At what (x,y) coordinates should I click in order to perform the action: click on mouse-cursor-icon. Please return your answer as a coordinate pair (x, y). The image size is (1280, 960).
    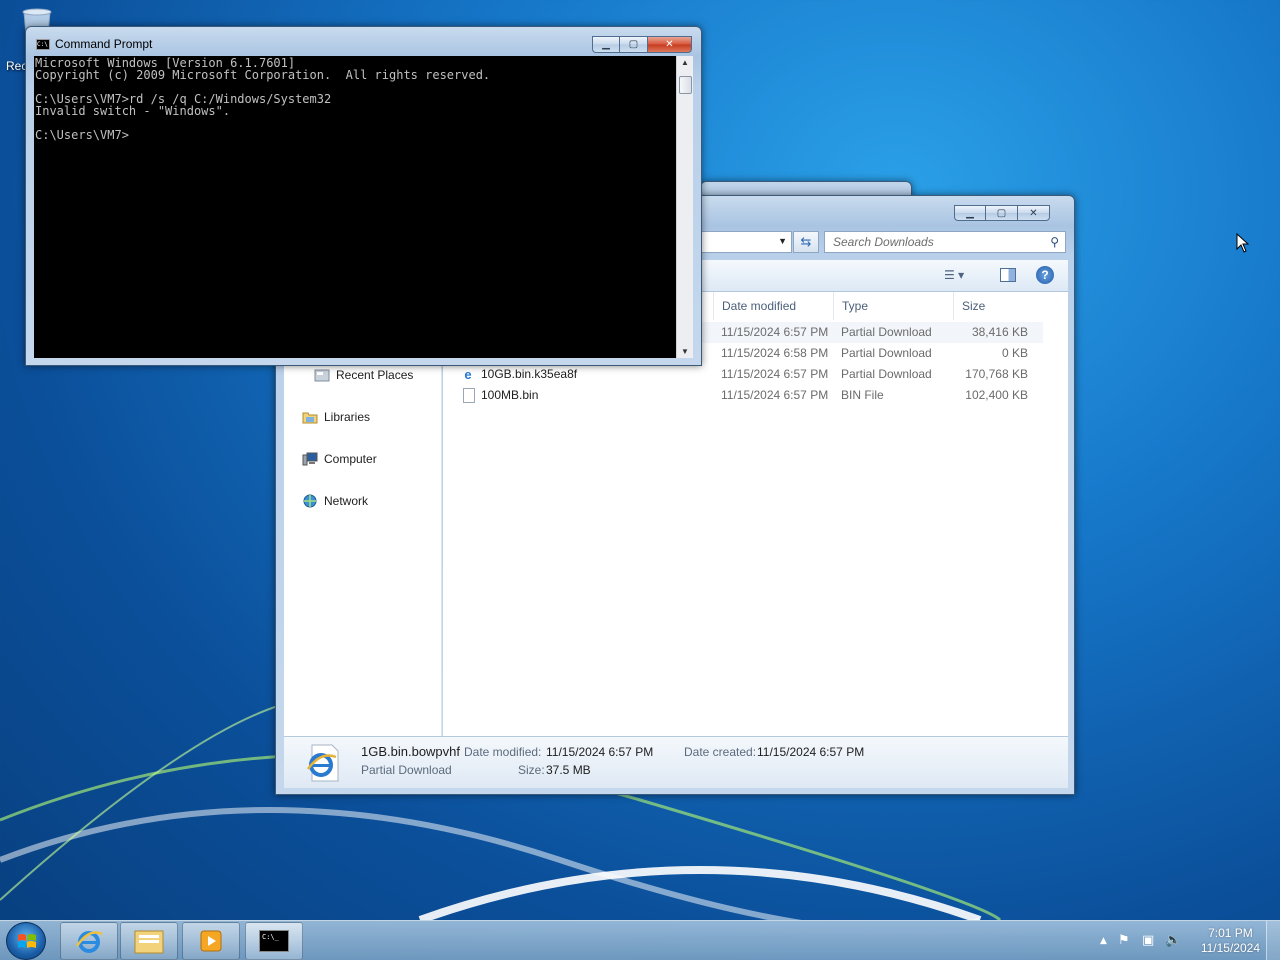
    Looking at the image, I should click on (1243, 243).